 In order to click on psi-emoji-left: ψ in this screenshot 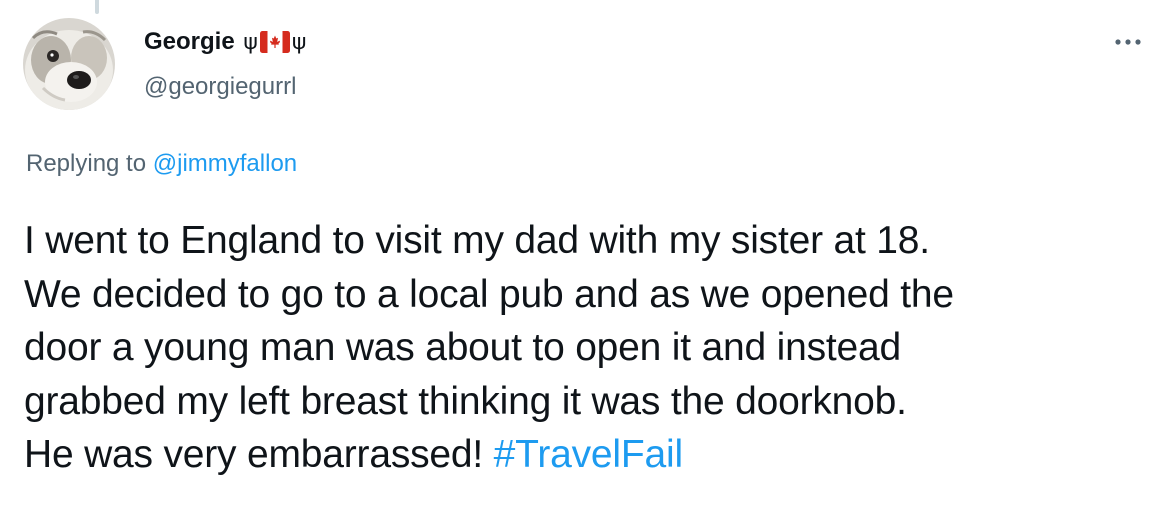, I will do `click(250, 42)`.